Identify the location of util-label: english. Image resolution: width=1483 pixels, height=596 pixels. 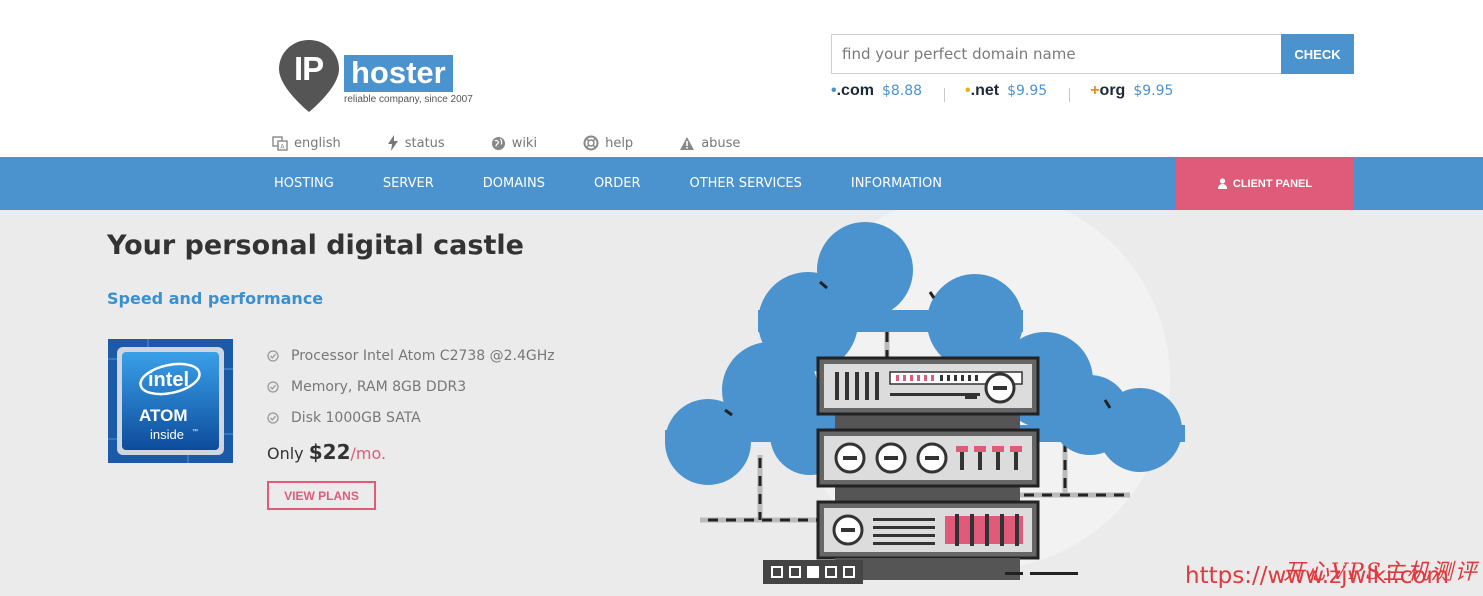
(317, 143).